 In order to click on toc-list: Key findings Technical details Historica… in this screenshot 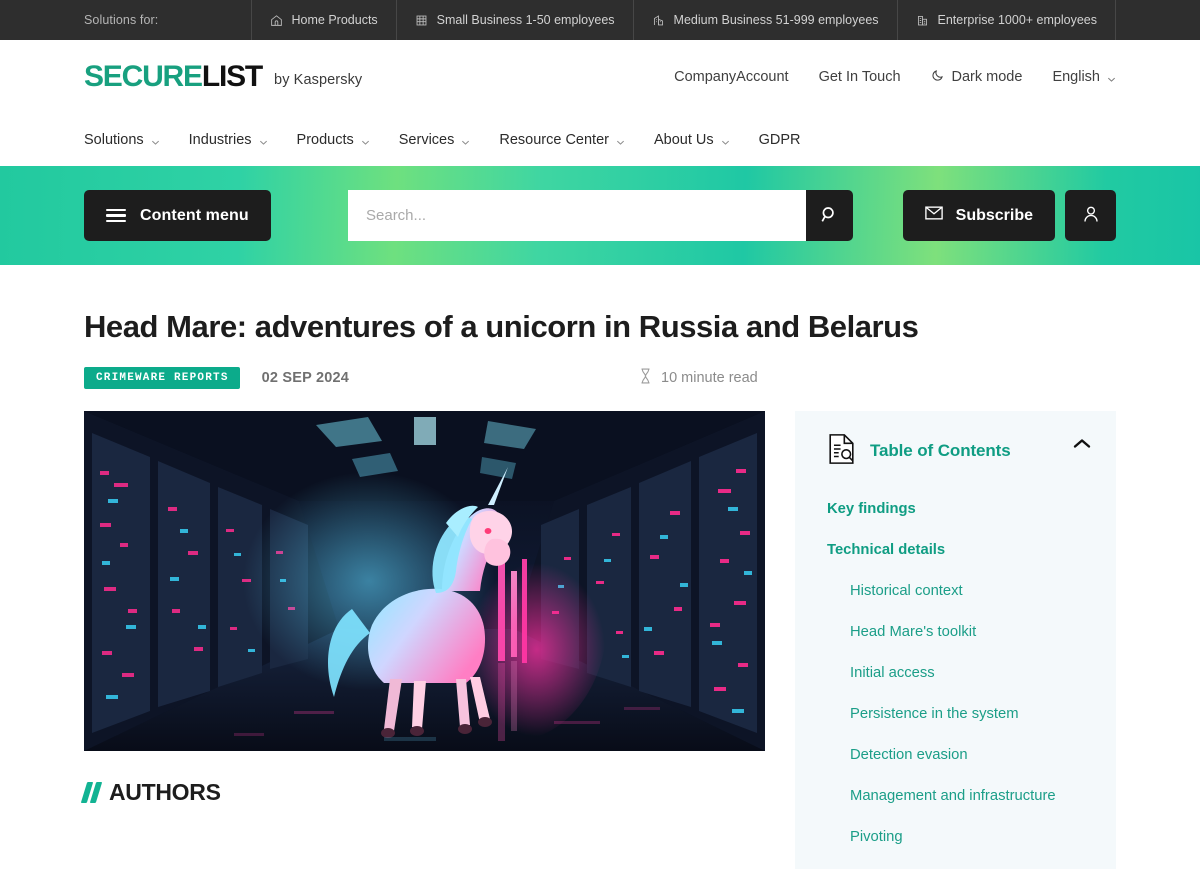, I will do `click(955, 673)`.